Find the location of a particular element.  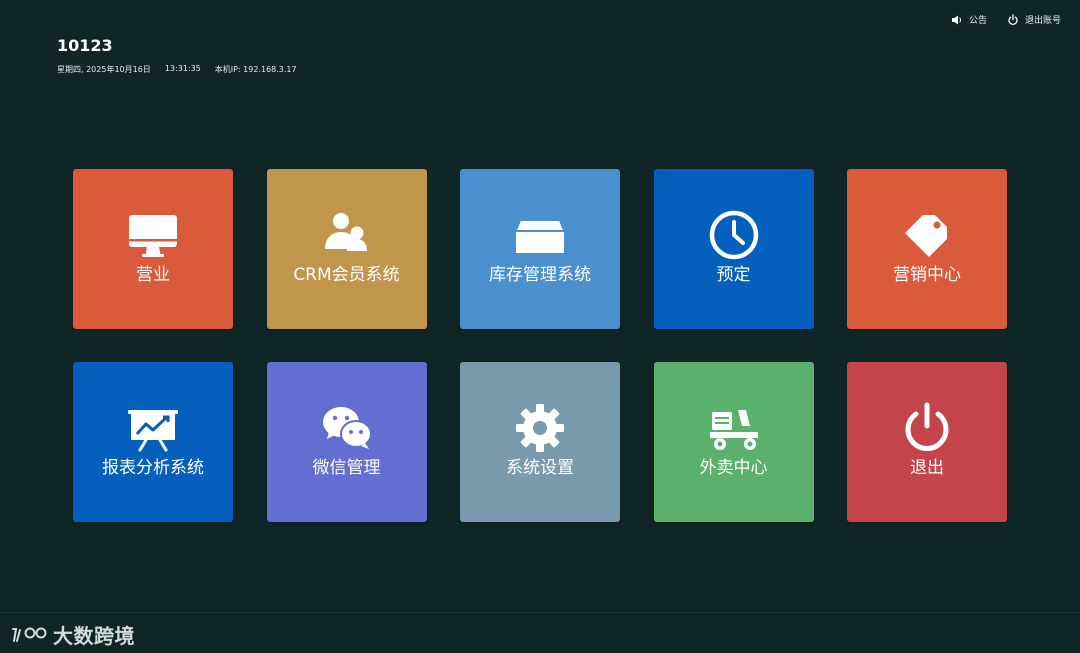

brand-watermark: 大数跨境 is located at coordinates (72, 634).